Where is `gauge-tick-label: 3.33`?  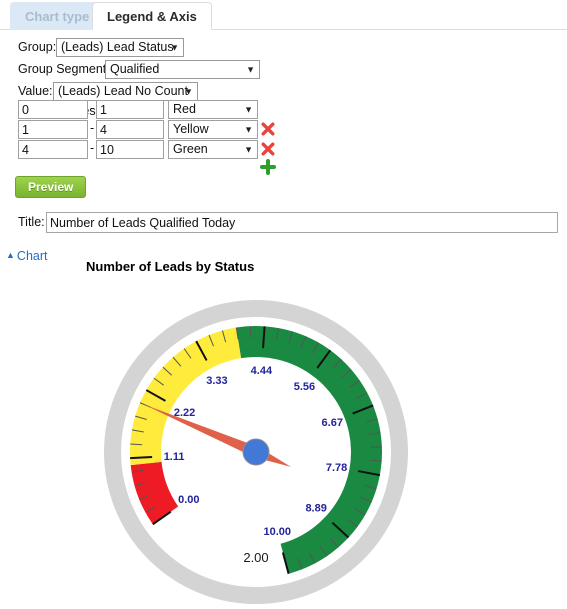
gauge-tick-label: 3.33 is located at coordinates (216, 381).